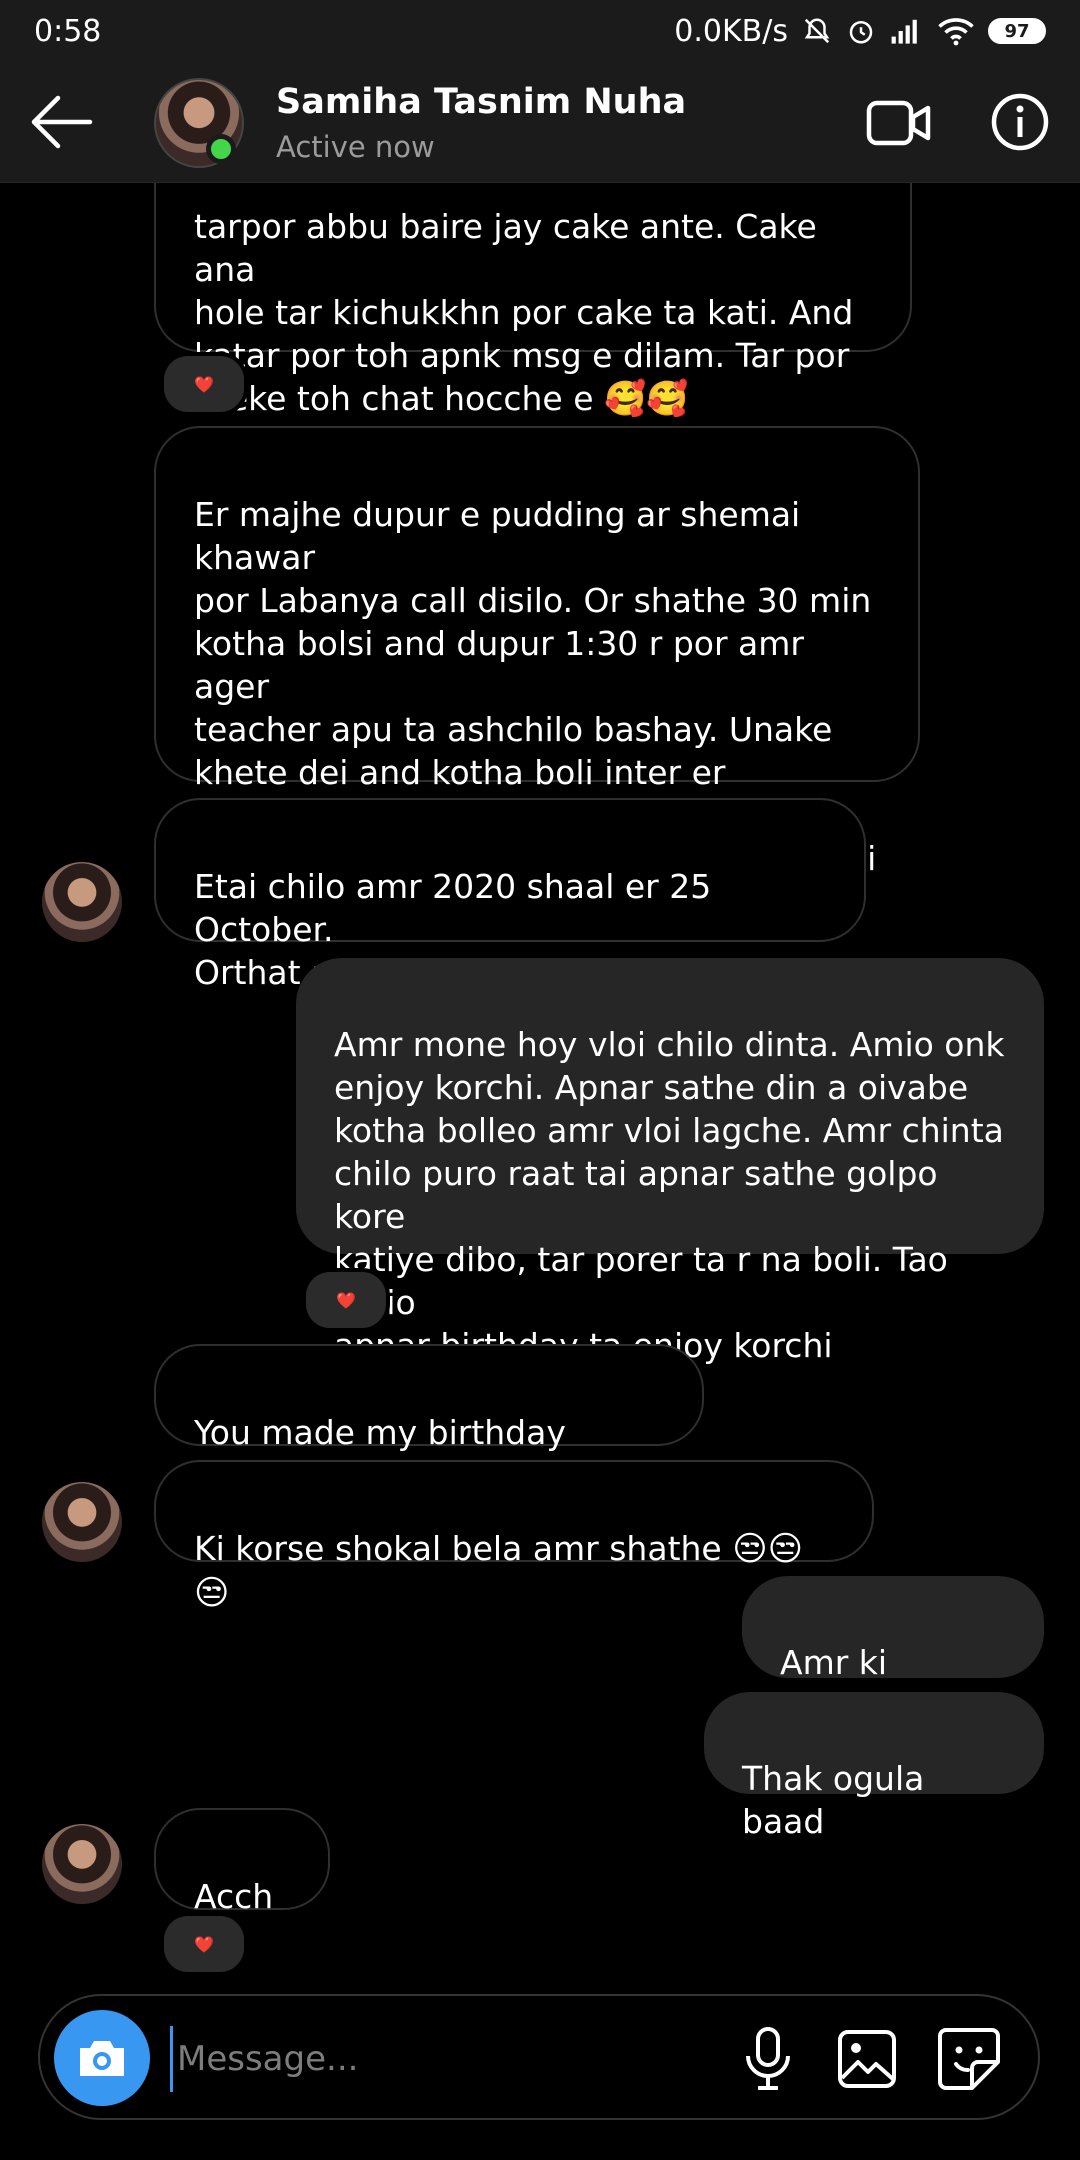 The width and height of the screenshot is (1080, 2160). Describe the element at coordinates (969, 2059) in the screenshot. I see `sticker-icon` at that location.